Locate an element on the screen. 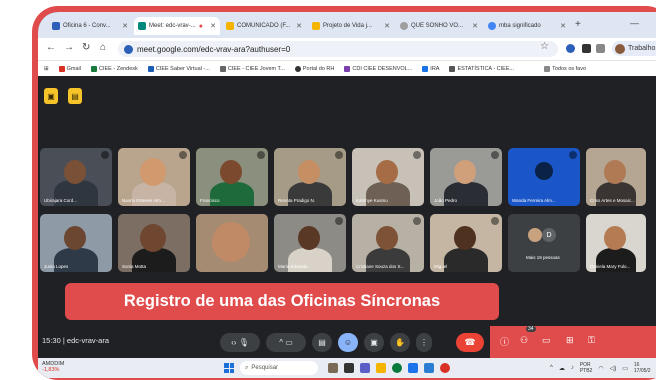 The height and width of the screenshot is (380, 656). raise-hand-button: ✋ is located at coordinates (400, 342).